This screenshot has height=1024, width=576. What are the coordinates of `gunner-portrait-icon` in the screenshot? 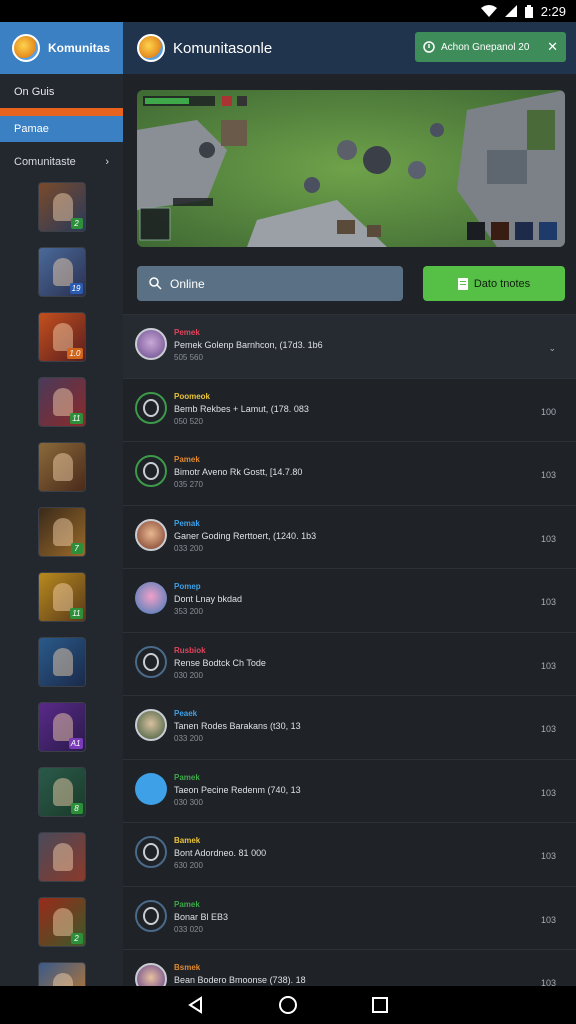 It's located at (62, 402).